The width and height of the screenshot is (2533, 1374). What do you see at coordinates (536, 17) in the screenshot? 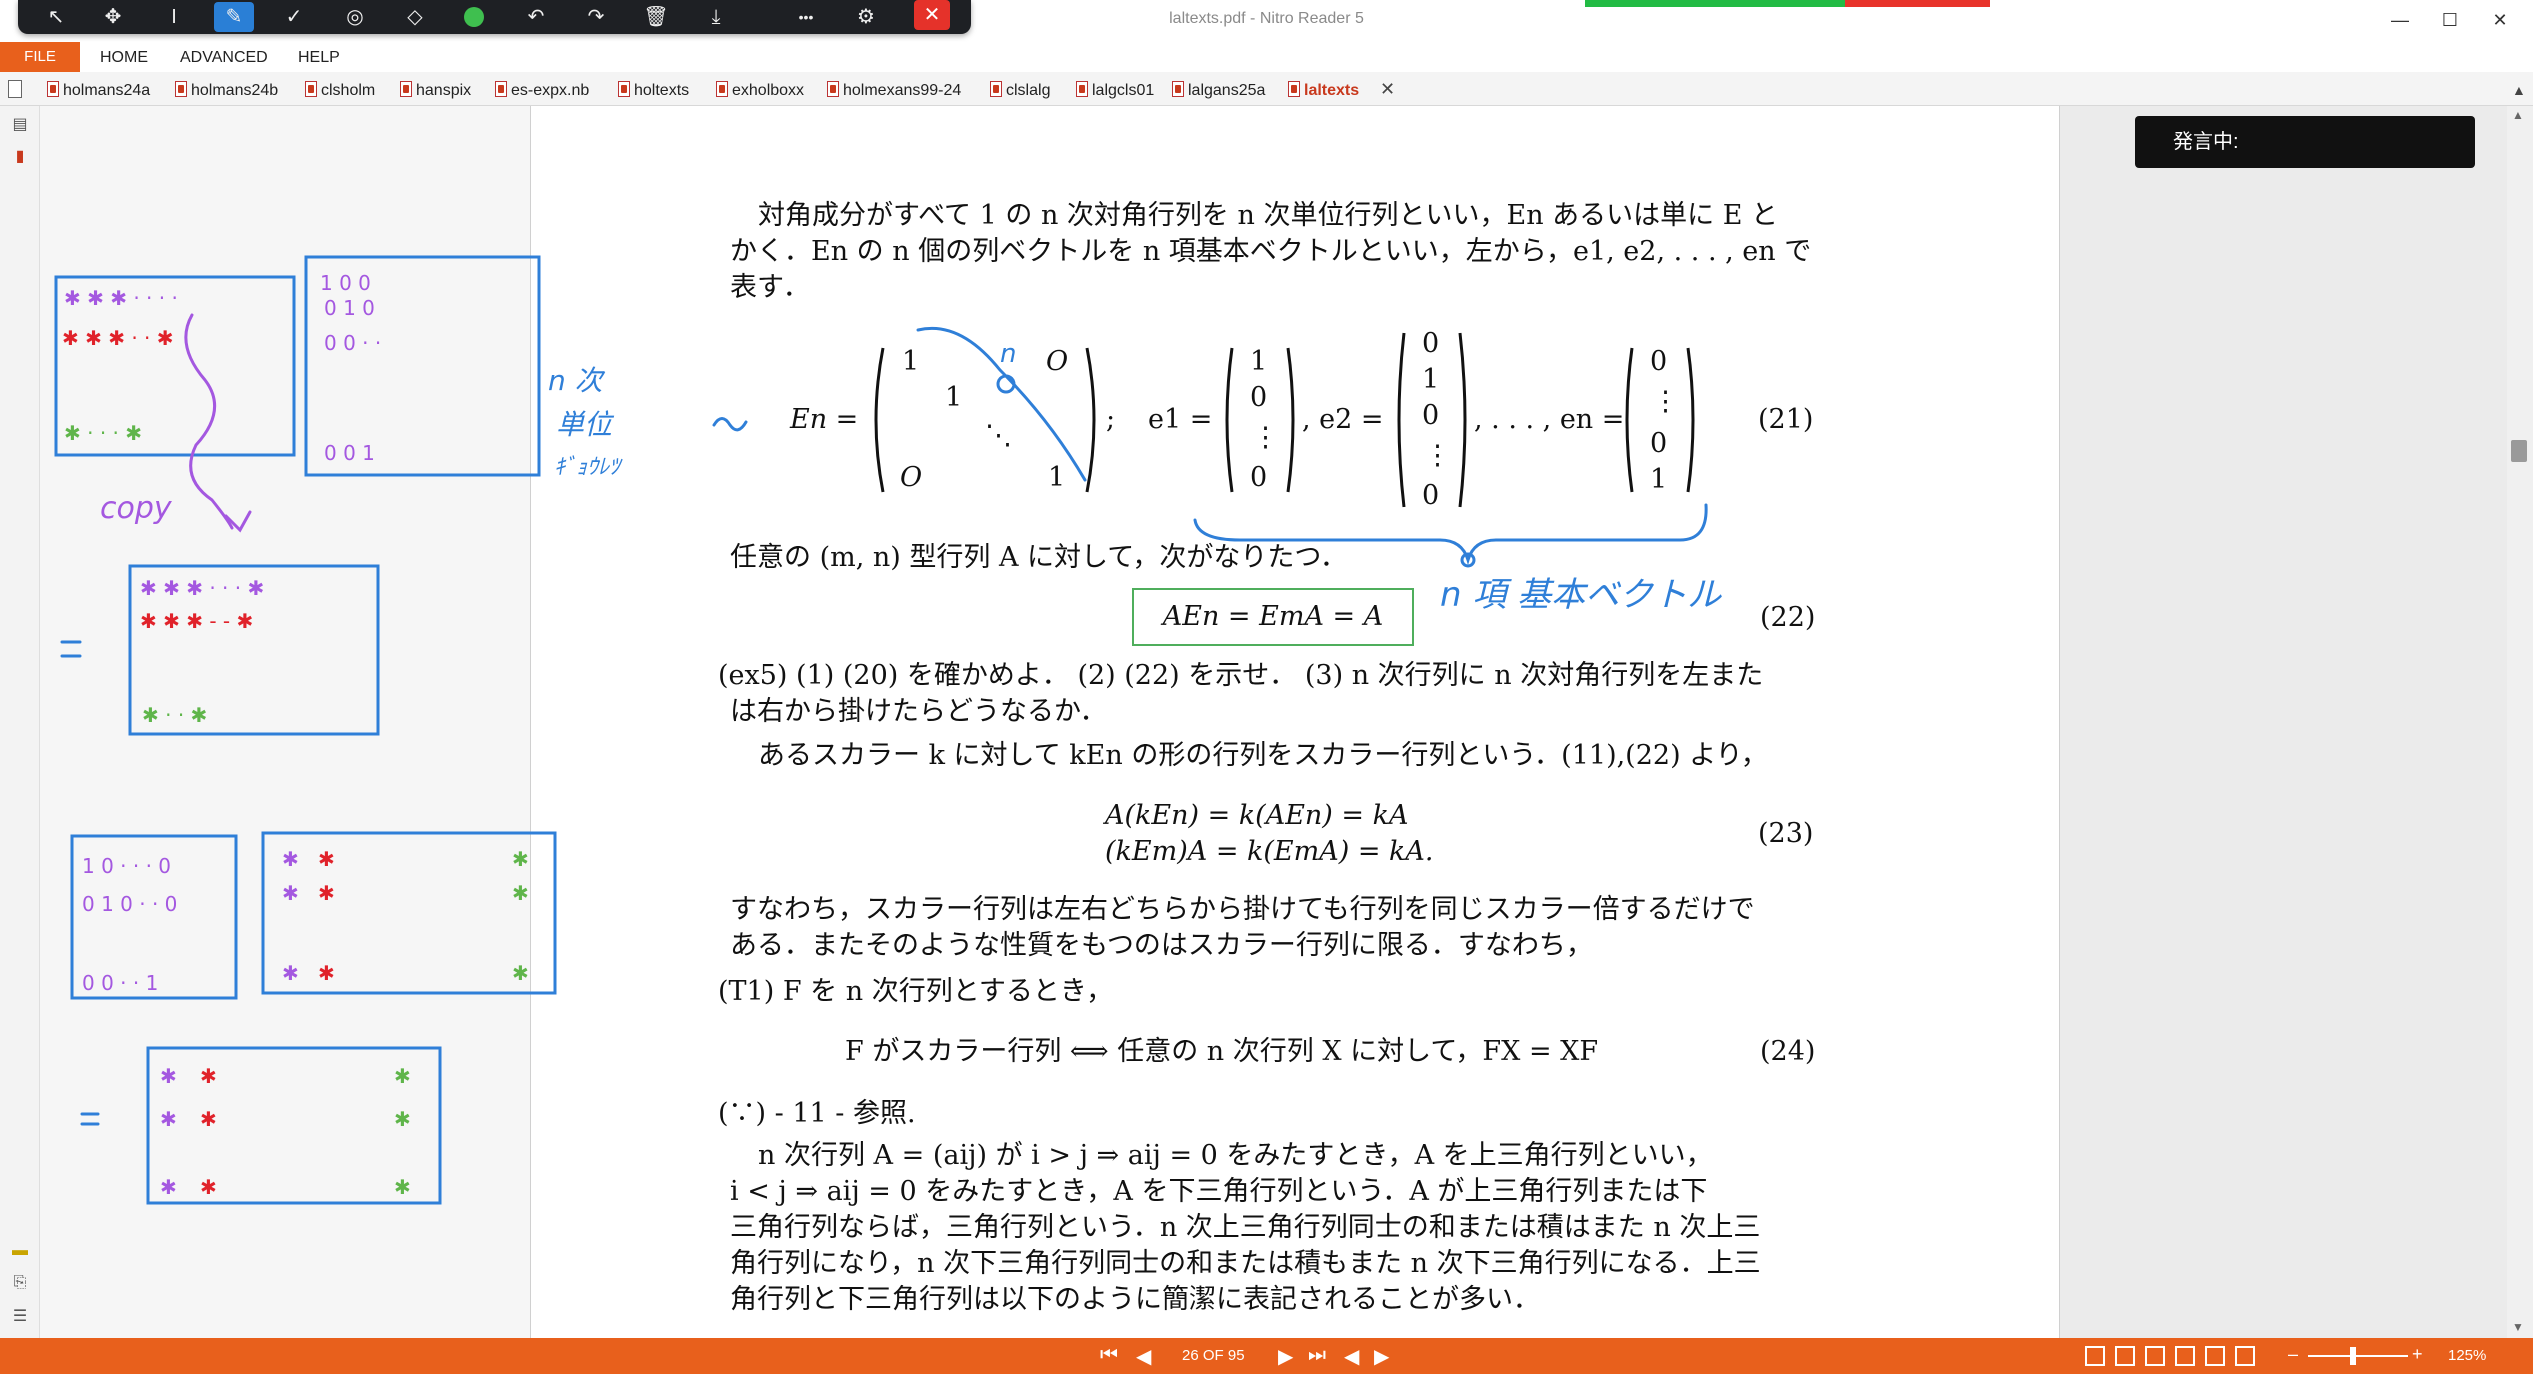
I see `undo-icon: ↶` at bounding box center [536, 17].